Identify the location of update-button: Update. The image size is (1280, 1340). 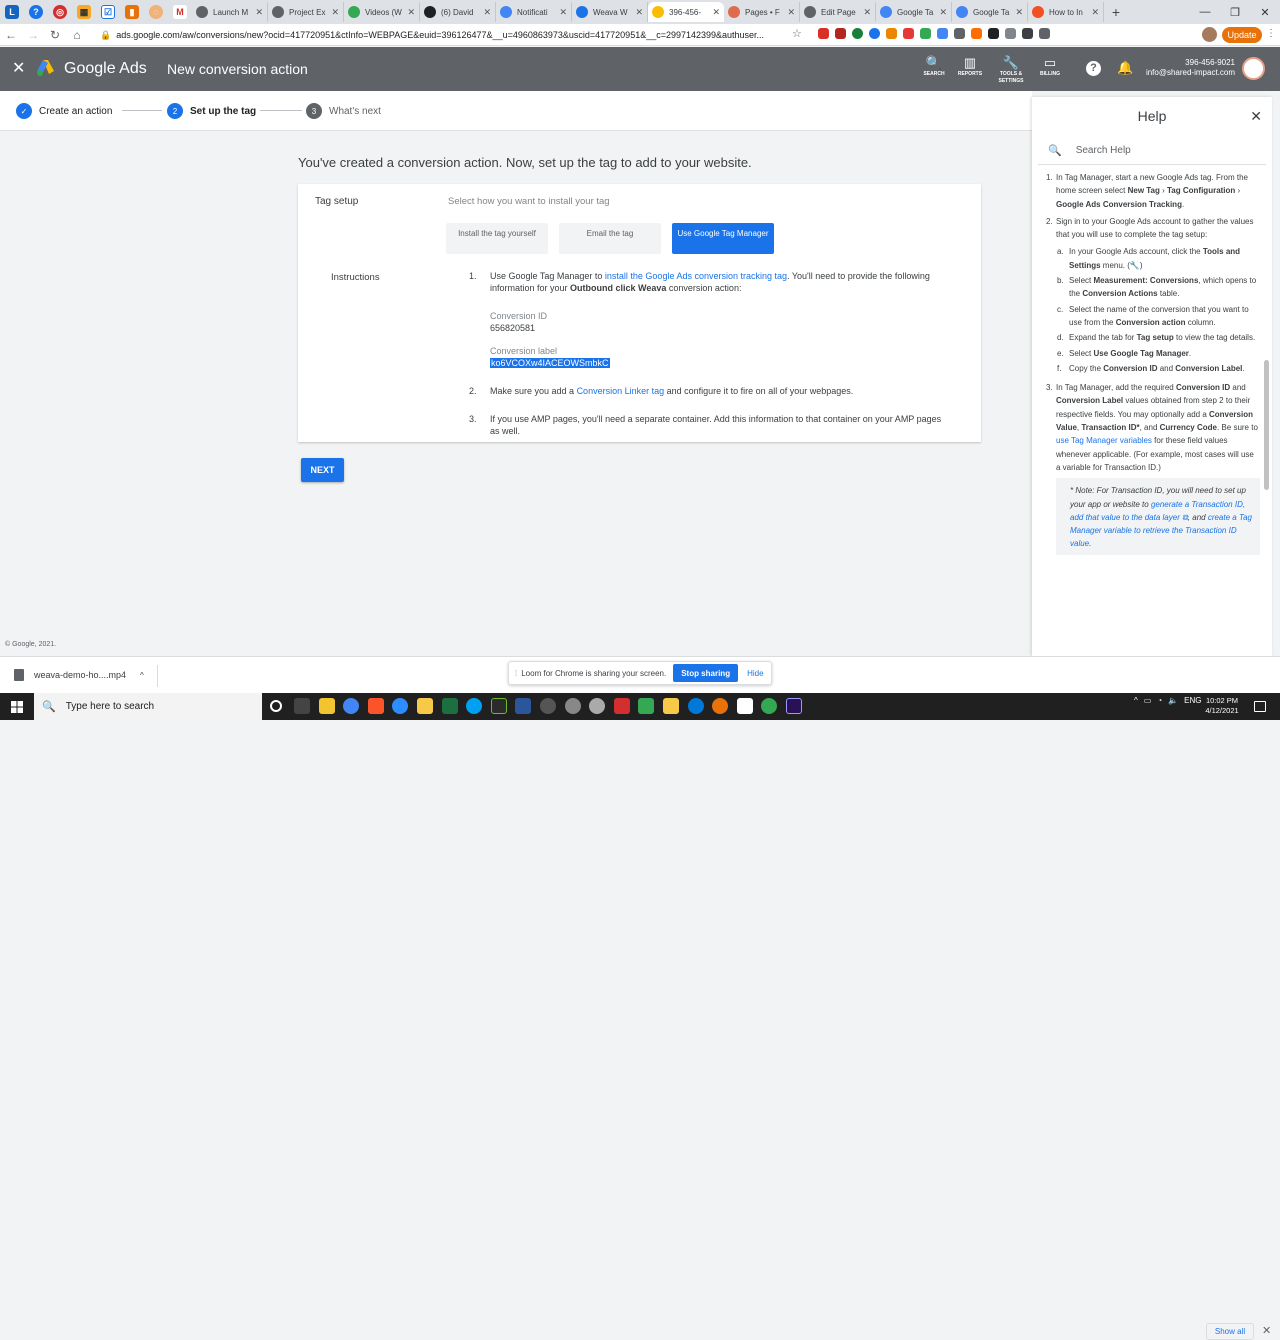
(1242, 35).